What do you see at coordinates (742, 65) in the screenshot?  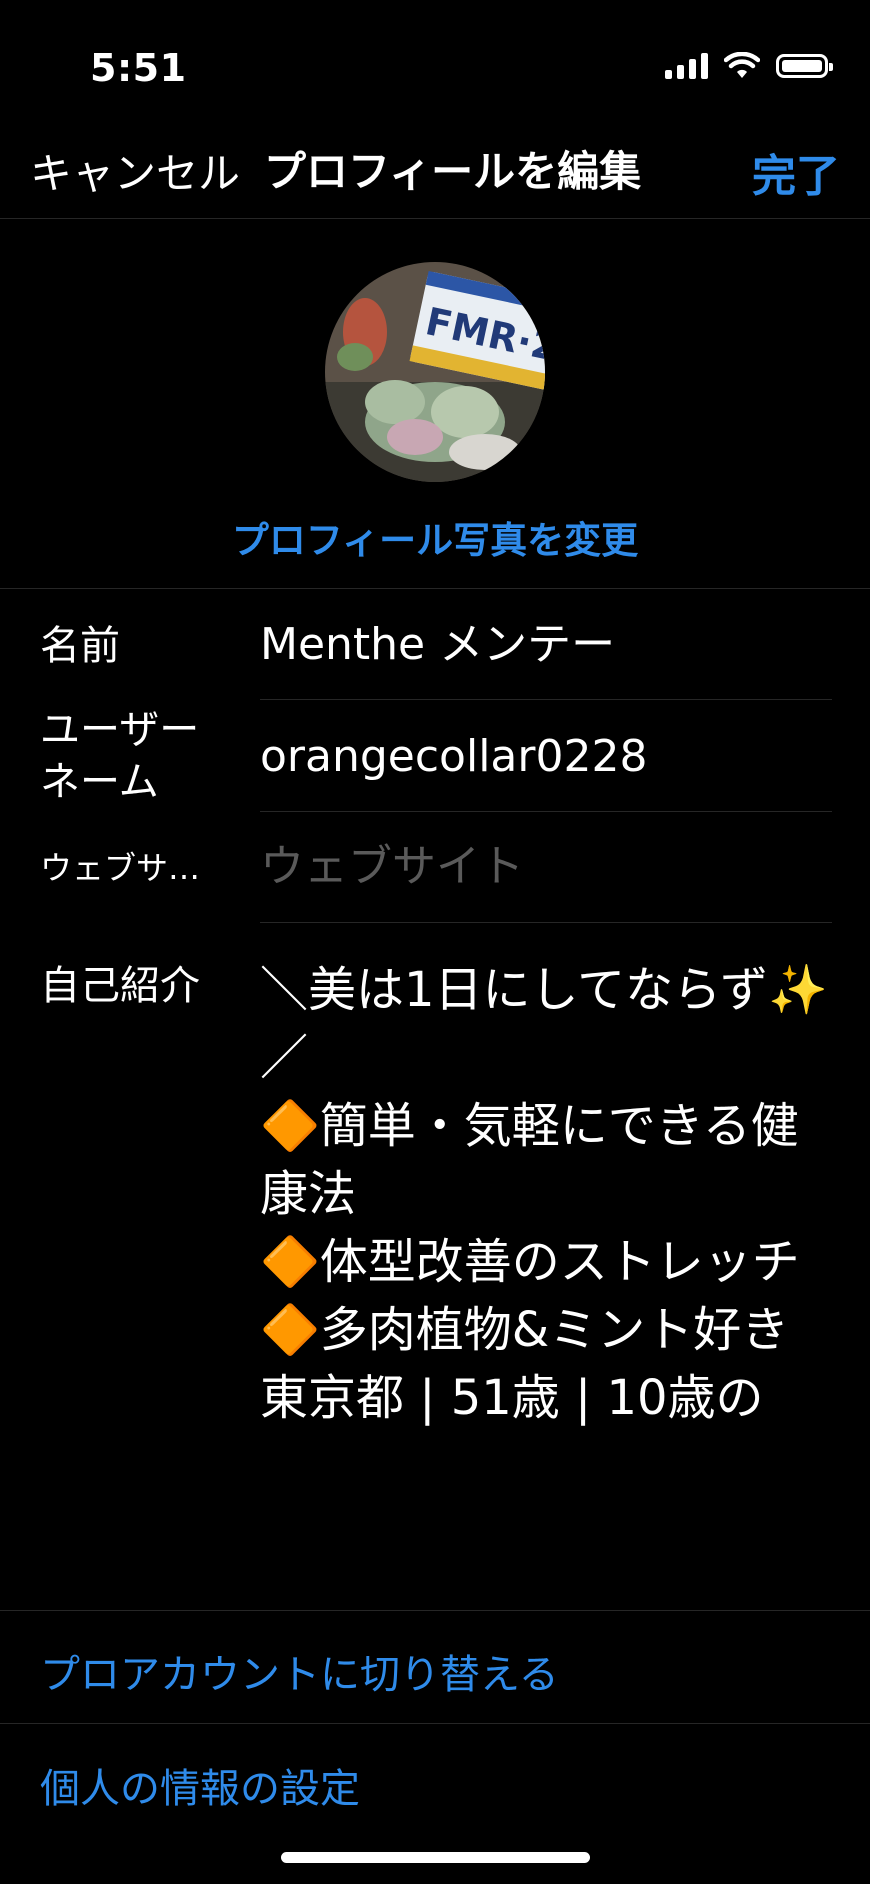 I see `wifi-icon` at bounding box center [742, 65].